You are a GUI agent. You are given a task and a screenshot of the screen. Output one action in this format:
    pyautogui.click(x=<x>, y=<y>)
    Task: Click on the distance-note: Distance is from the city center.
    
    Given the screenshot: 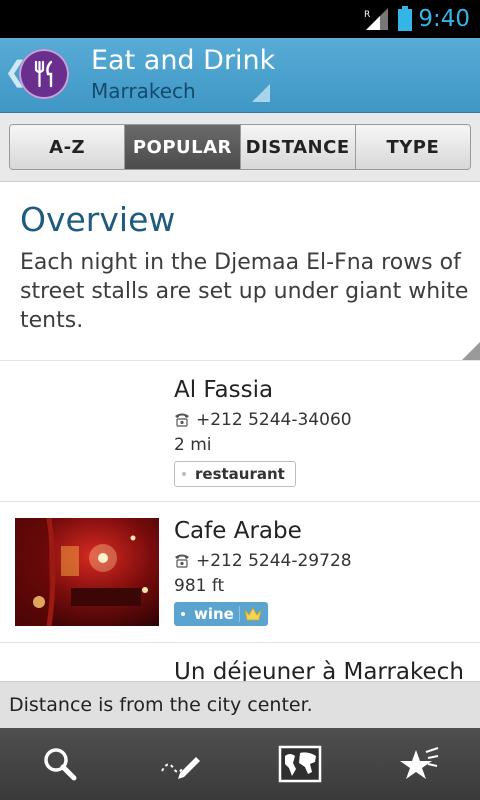 What is the action you would take?
    pyautogui.click(x=240, y=705)
    